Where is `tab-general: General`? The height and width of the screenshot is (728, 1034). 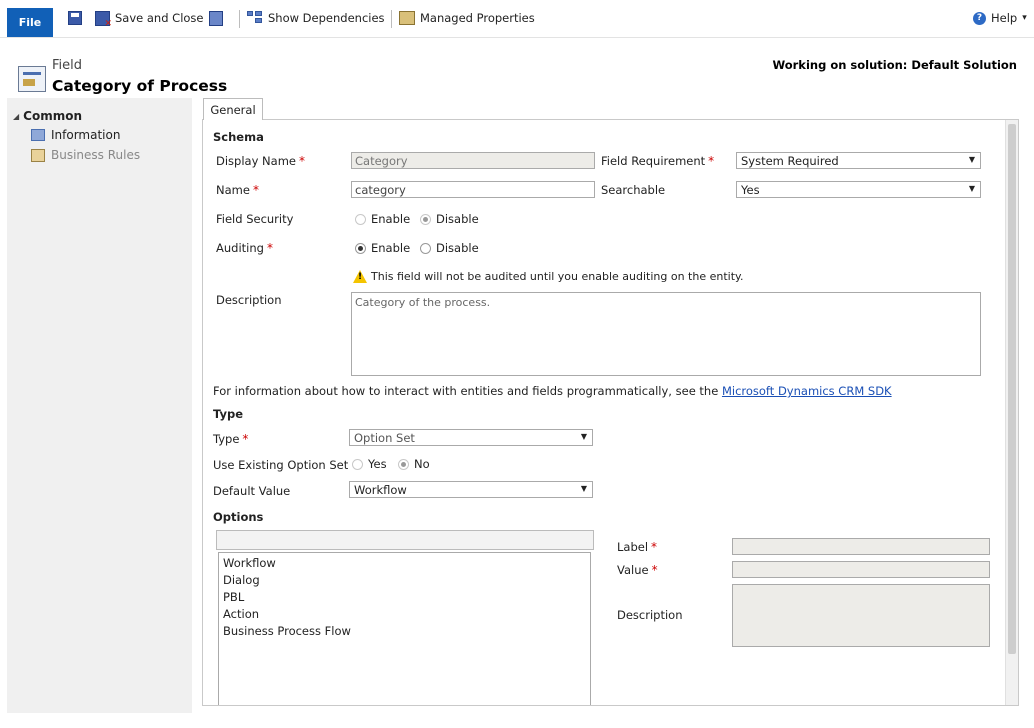
tab-general: General is located at coordinates (233, 109).